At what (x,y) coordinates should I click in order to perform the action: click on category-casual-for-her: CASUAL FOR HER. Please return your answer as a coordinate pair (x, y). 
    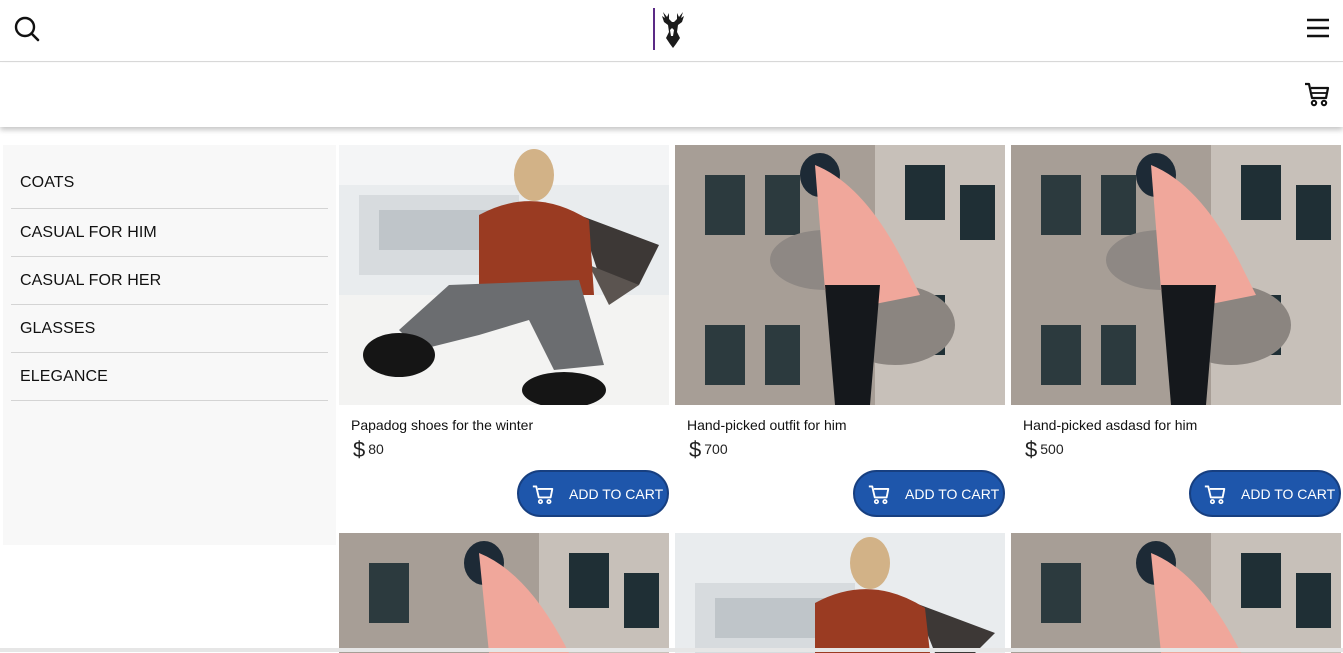
    Looking at the image, I should click on (169, 281).